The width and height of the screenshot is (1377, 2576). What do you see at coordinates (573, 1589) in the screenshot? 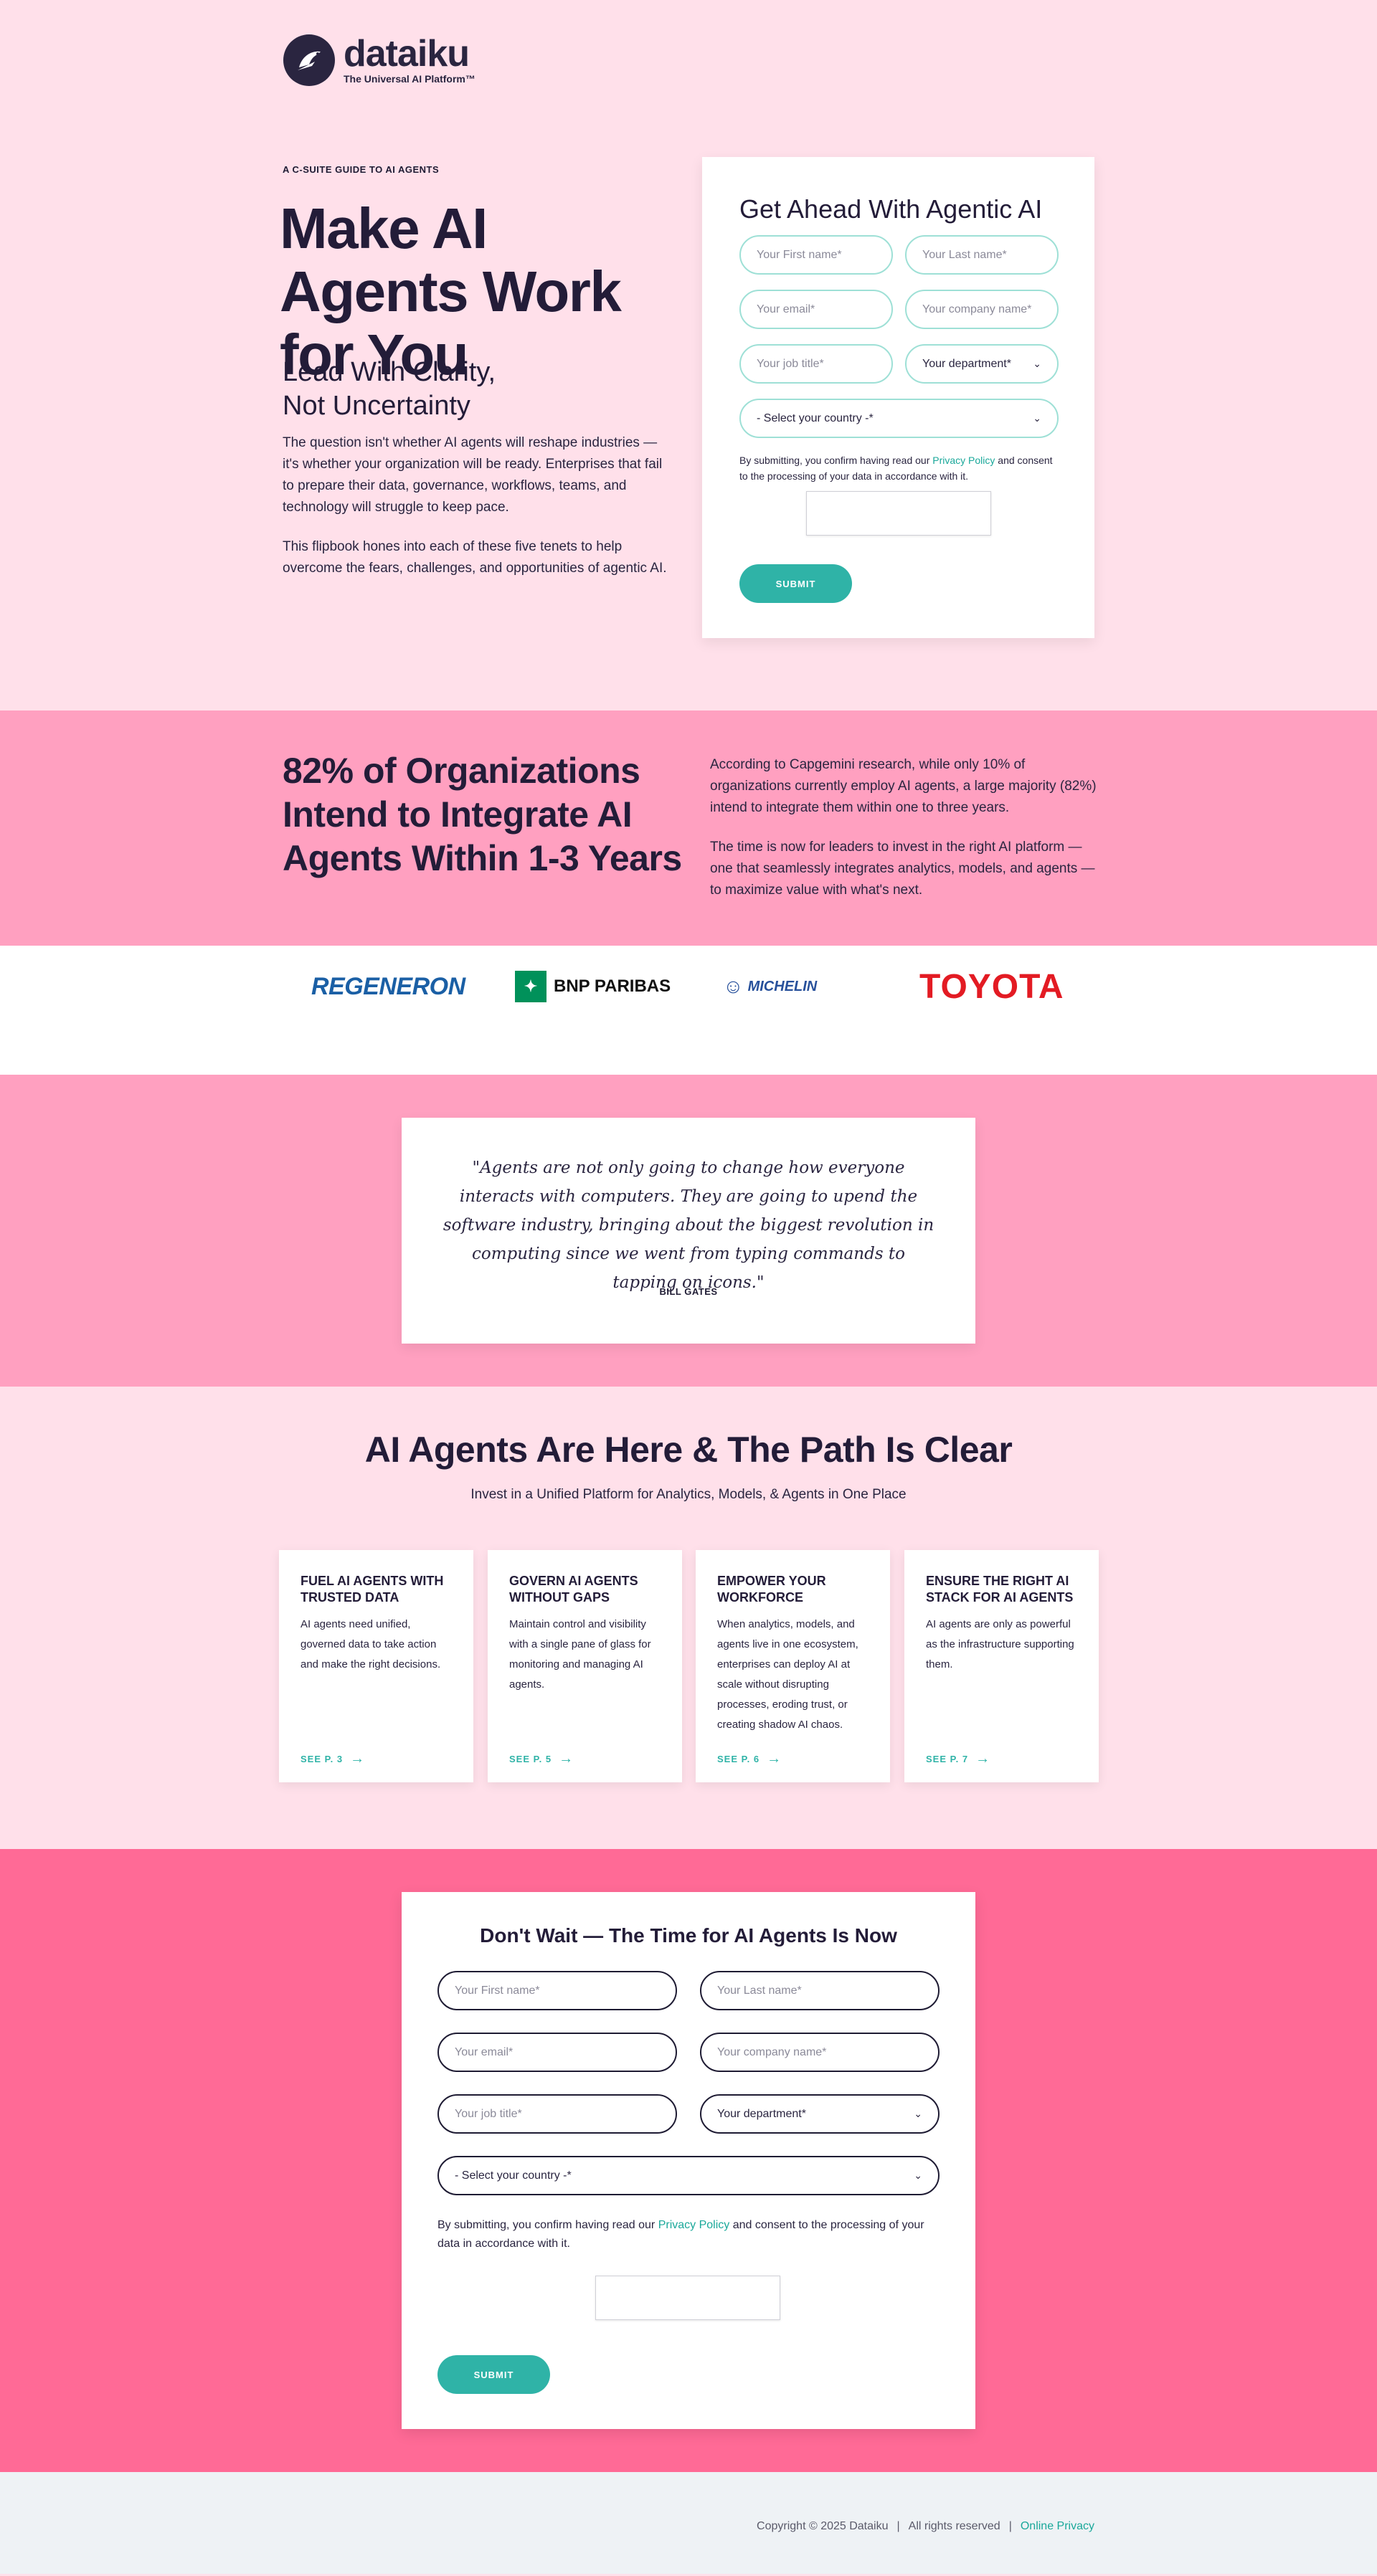
I see `card-title: GOVERN AI AGENTS WITHOUT GAPS` at bounding box center [573, 1589].